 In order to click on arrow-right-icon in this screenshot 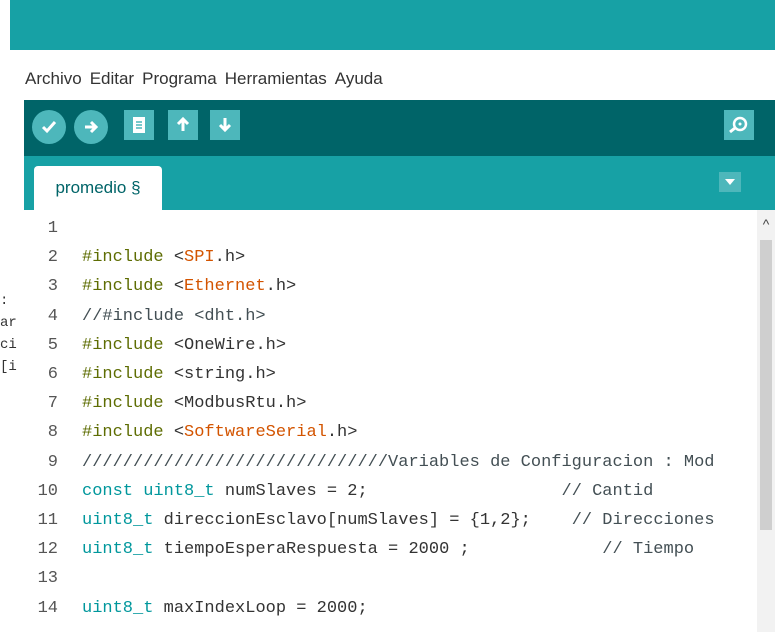, I will do `click(92, 127)`.